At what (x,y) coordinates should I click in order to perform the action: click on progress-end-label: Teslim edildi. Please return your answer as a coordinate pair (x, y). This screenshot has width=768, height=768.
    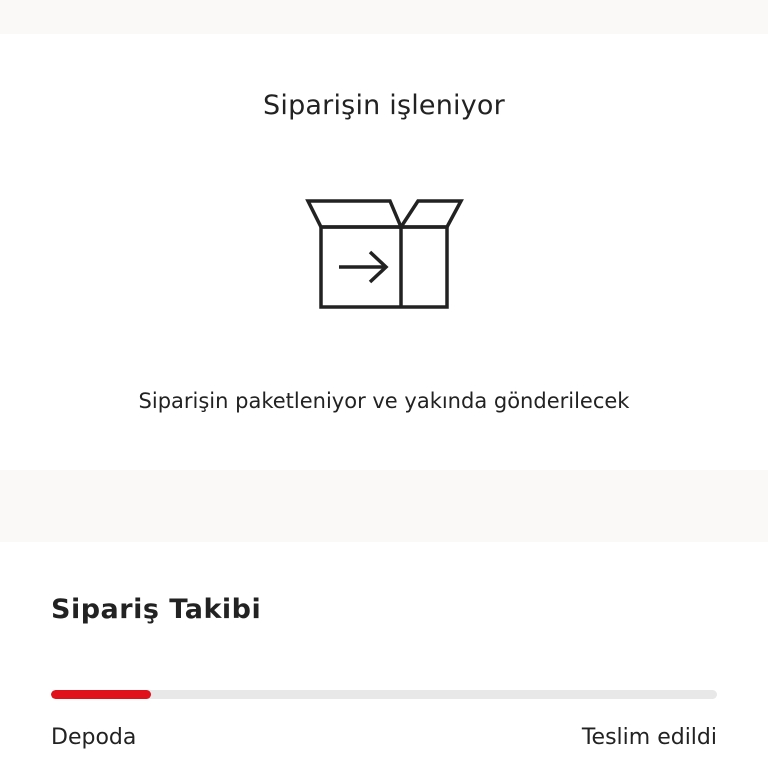
    Looking at the image, I should click on (649, 737).